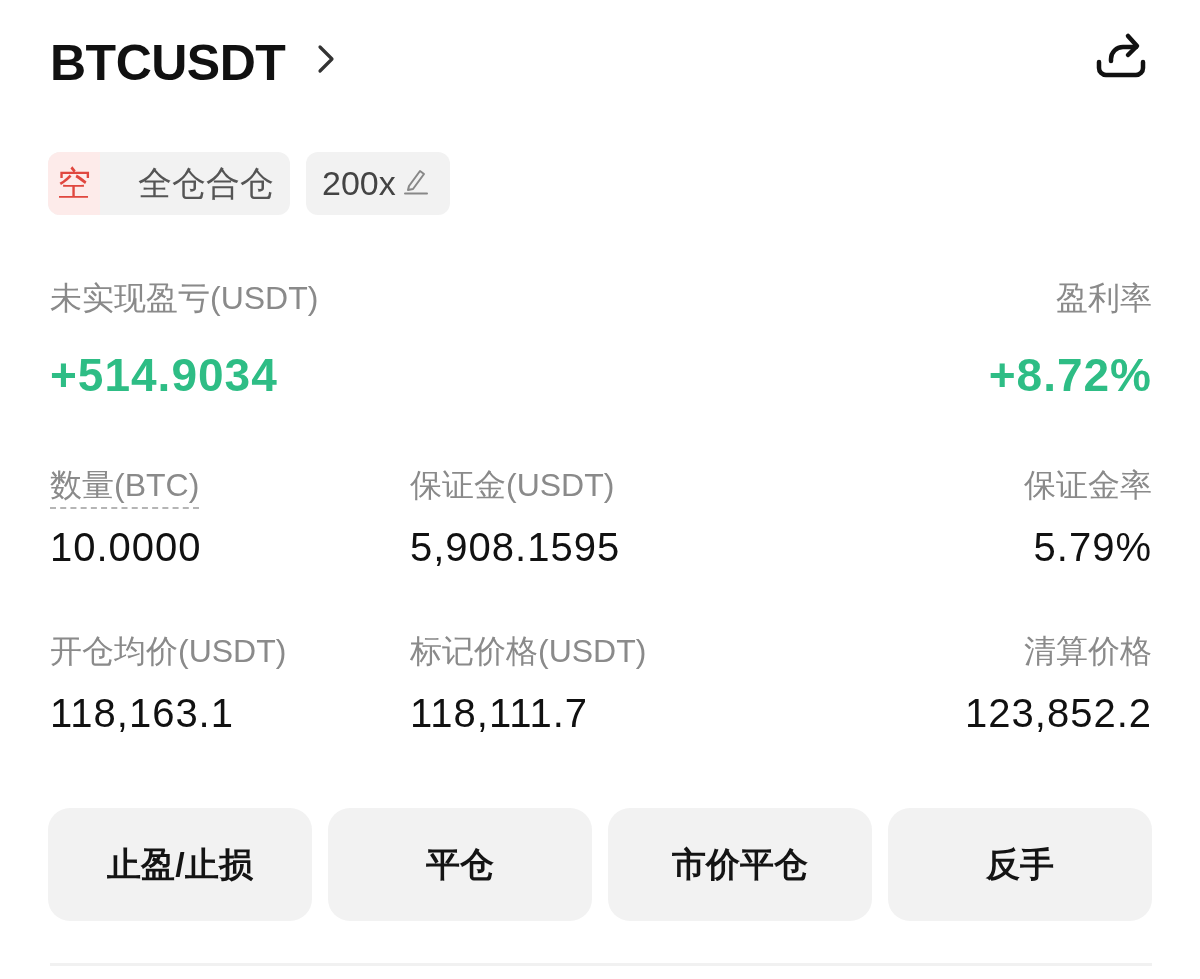 This screenshot has height=979, width=1200. I want to click on margin-mode-label: 全仓合仓, so click(206, 183).